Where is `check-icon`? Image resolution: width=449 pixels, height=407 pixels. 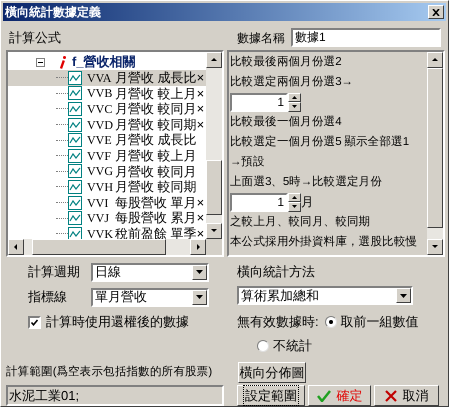 check-icon is located at coordinates (34, 322).